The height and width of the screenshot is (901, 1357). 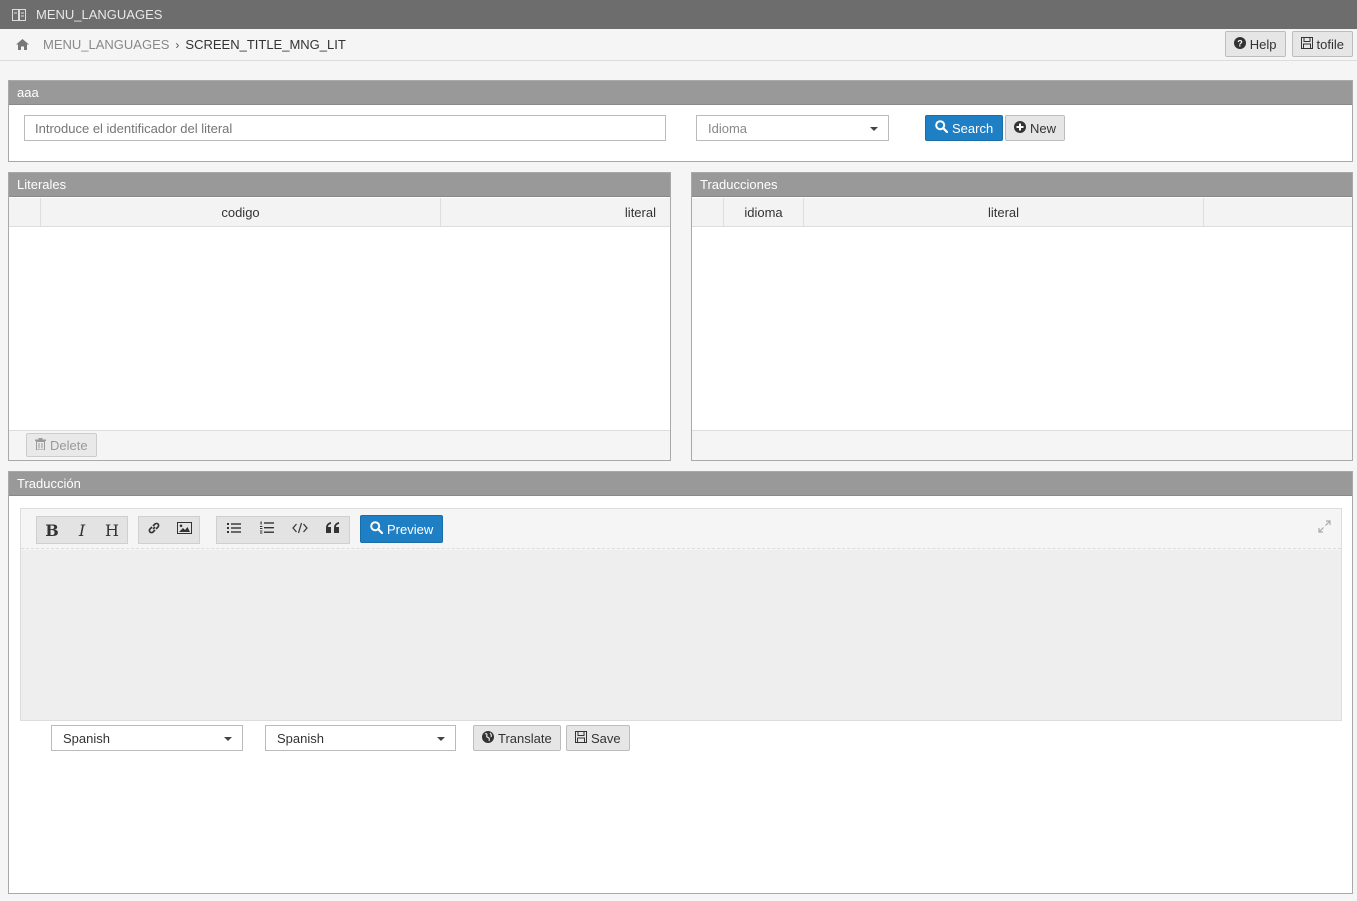 What do you see at coordinates (345, 128) in the screenshot?
I see `literal-identifier-input` at bounding box center [345, 128].